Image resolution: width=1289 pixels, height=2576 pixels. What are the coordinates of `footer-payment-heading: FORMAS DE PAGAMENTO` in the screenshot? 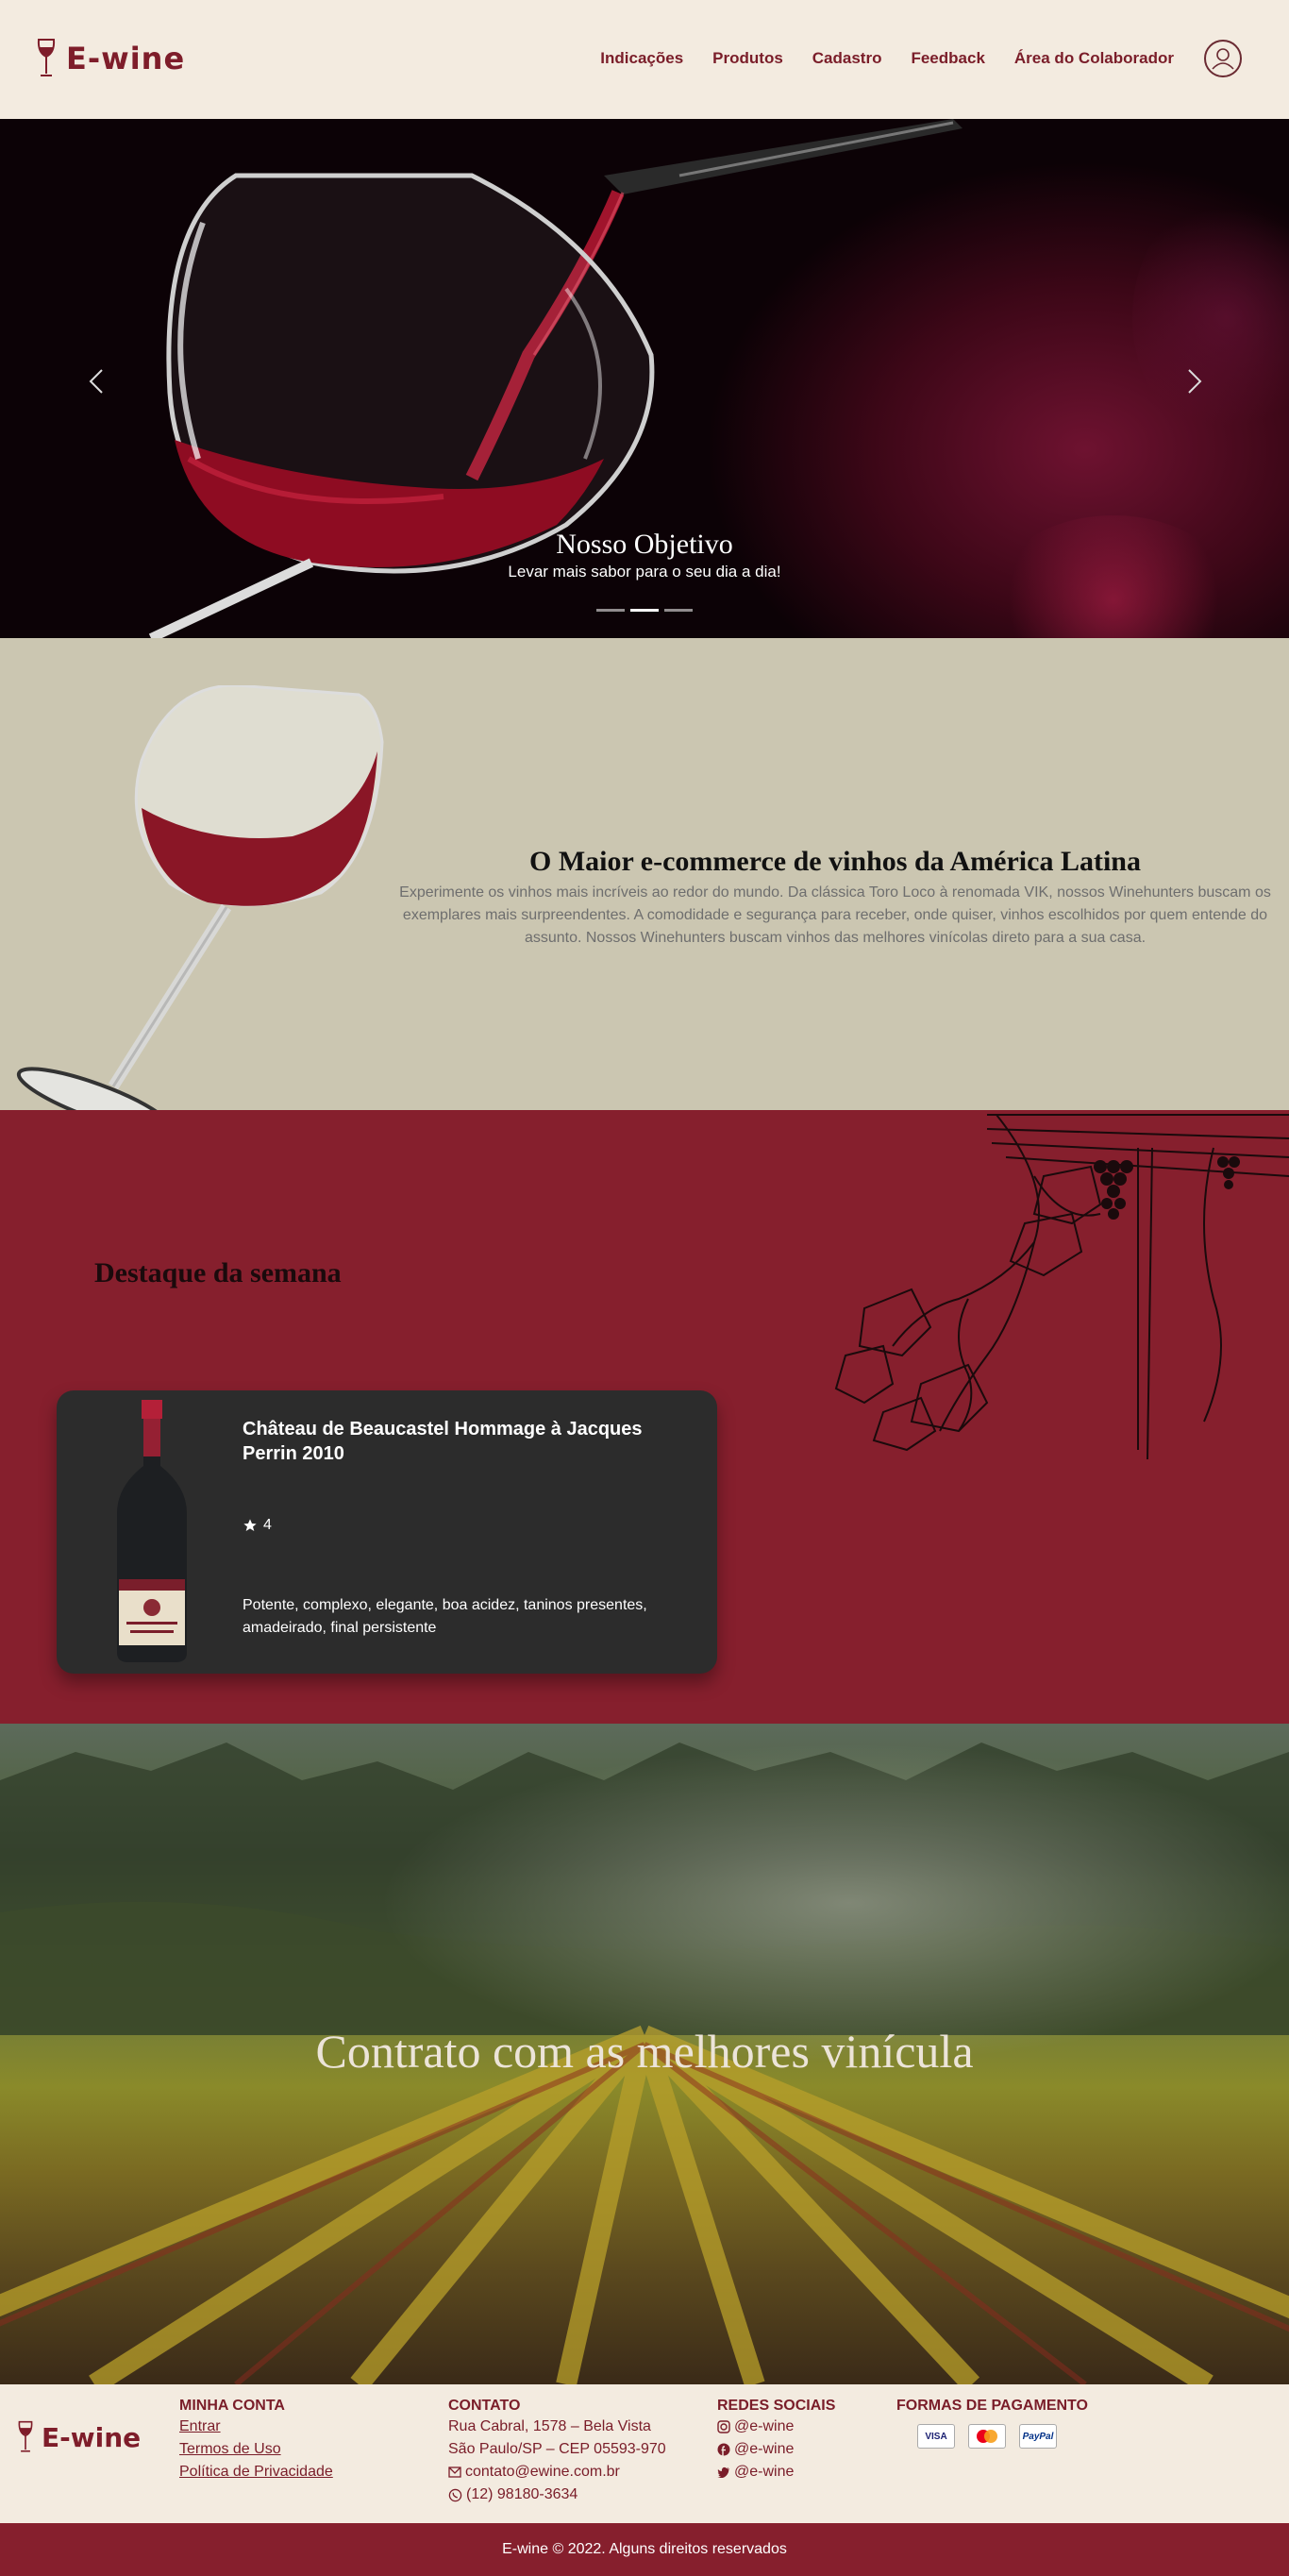 It's located at (992, 2406).